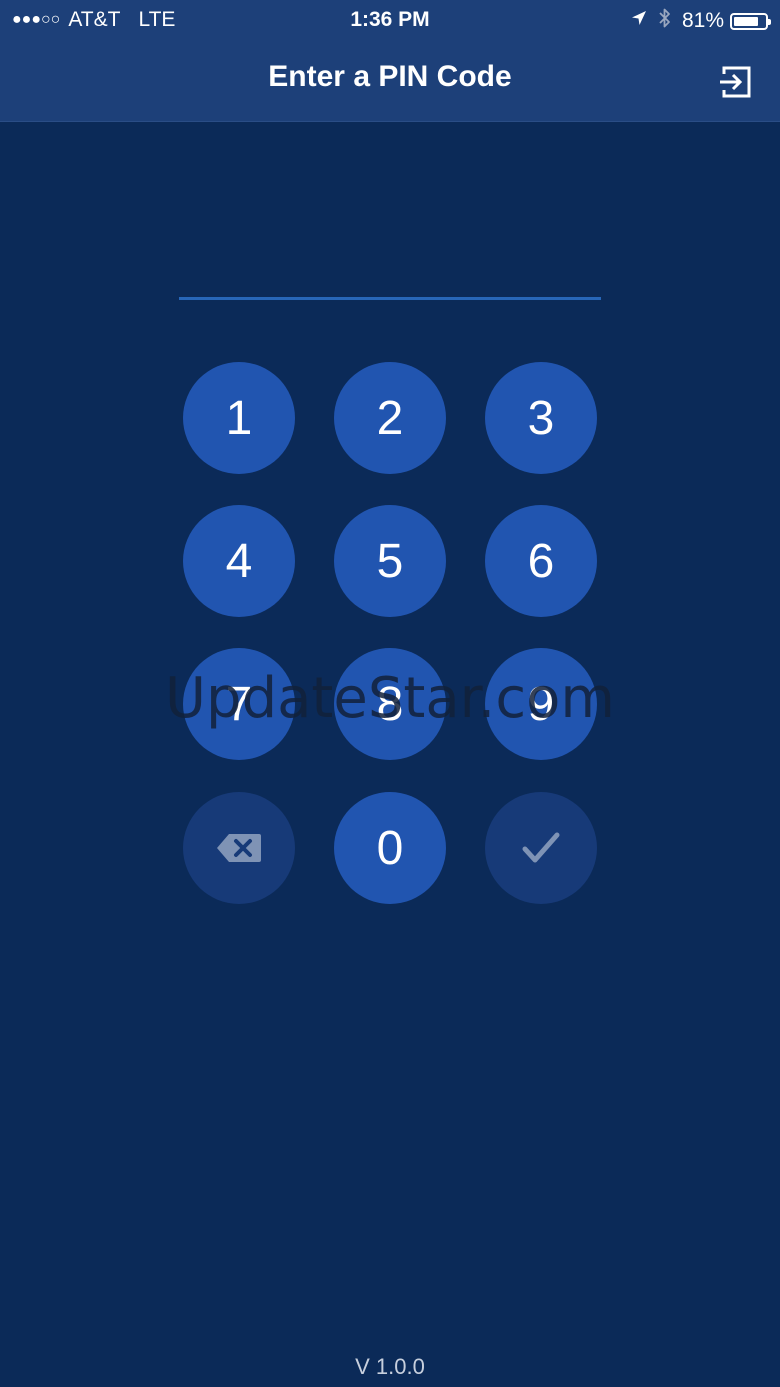 This screenshot has height=1387, width=780. Describe the element at coordinates (390, 20) in the screenshot. I see `status-bar: ●●●○○ AT&T LTE 1:36 PM 81%` at that location.